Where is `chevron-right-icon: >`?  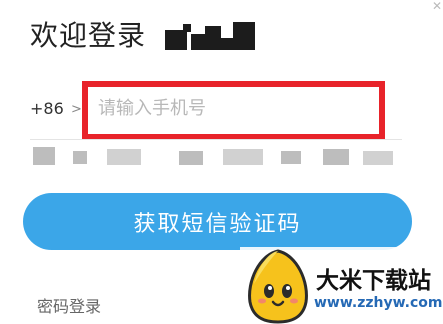
chevron-right-icon: > is located at coordinates (76, 109).